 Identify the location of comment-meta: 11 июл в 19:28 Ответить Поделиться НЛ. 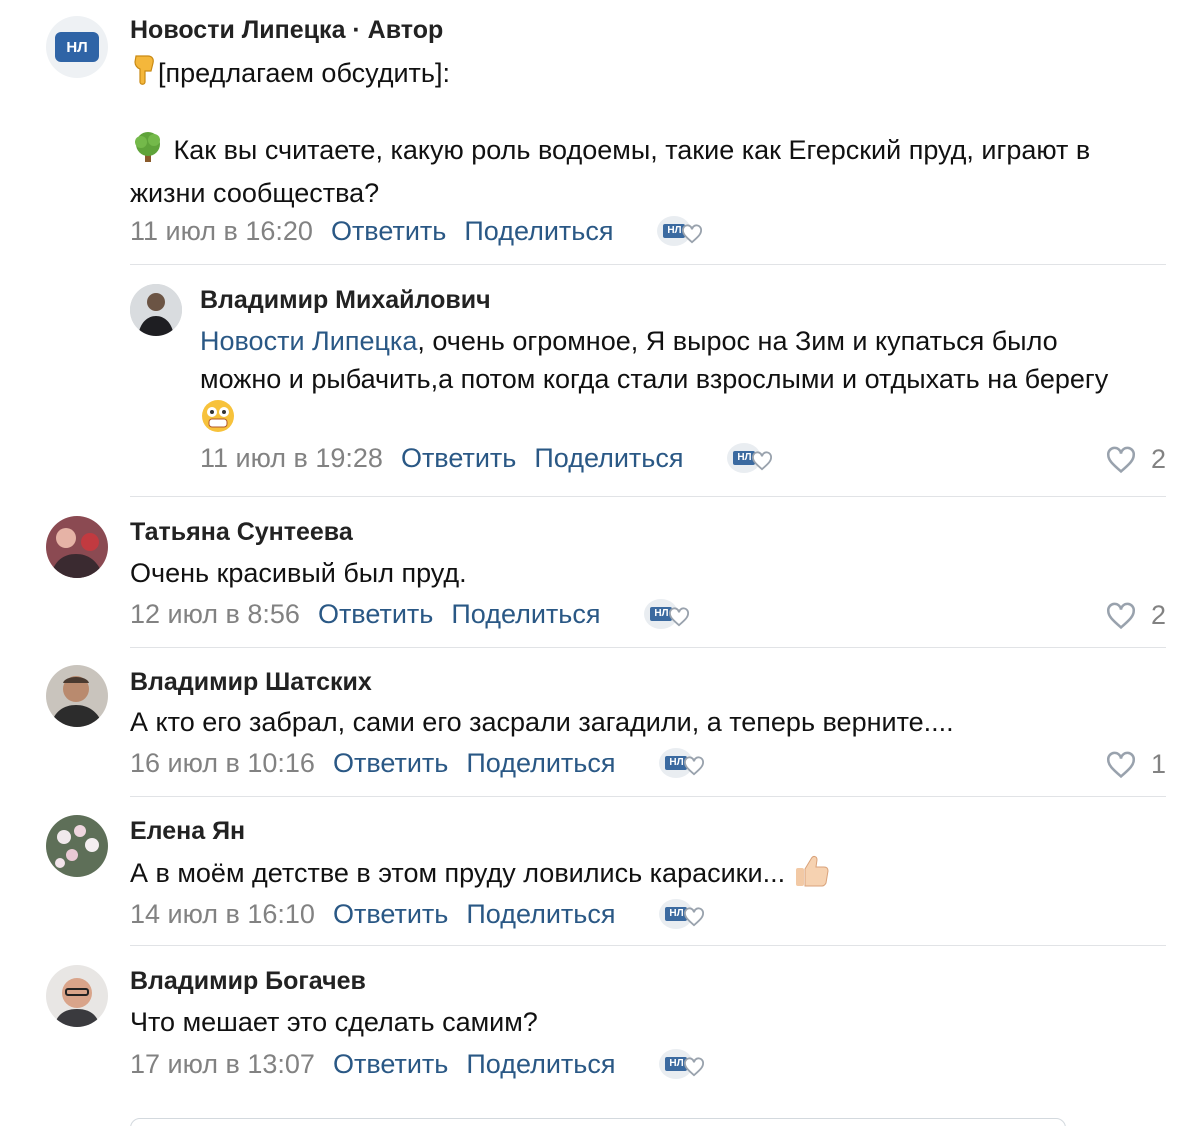
(489, 458).